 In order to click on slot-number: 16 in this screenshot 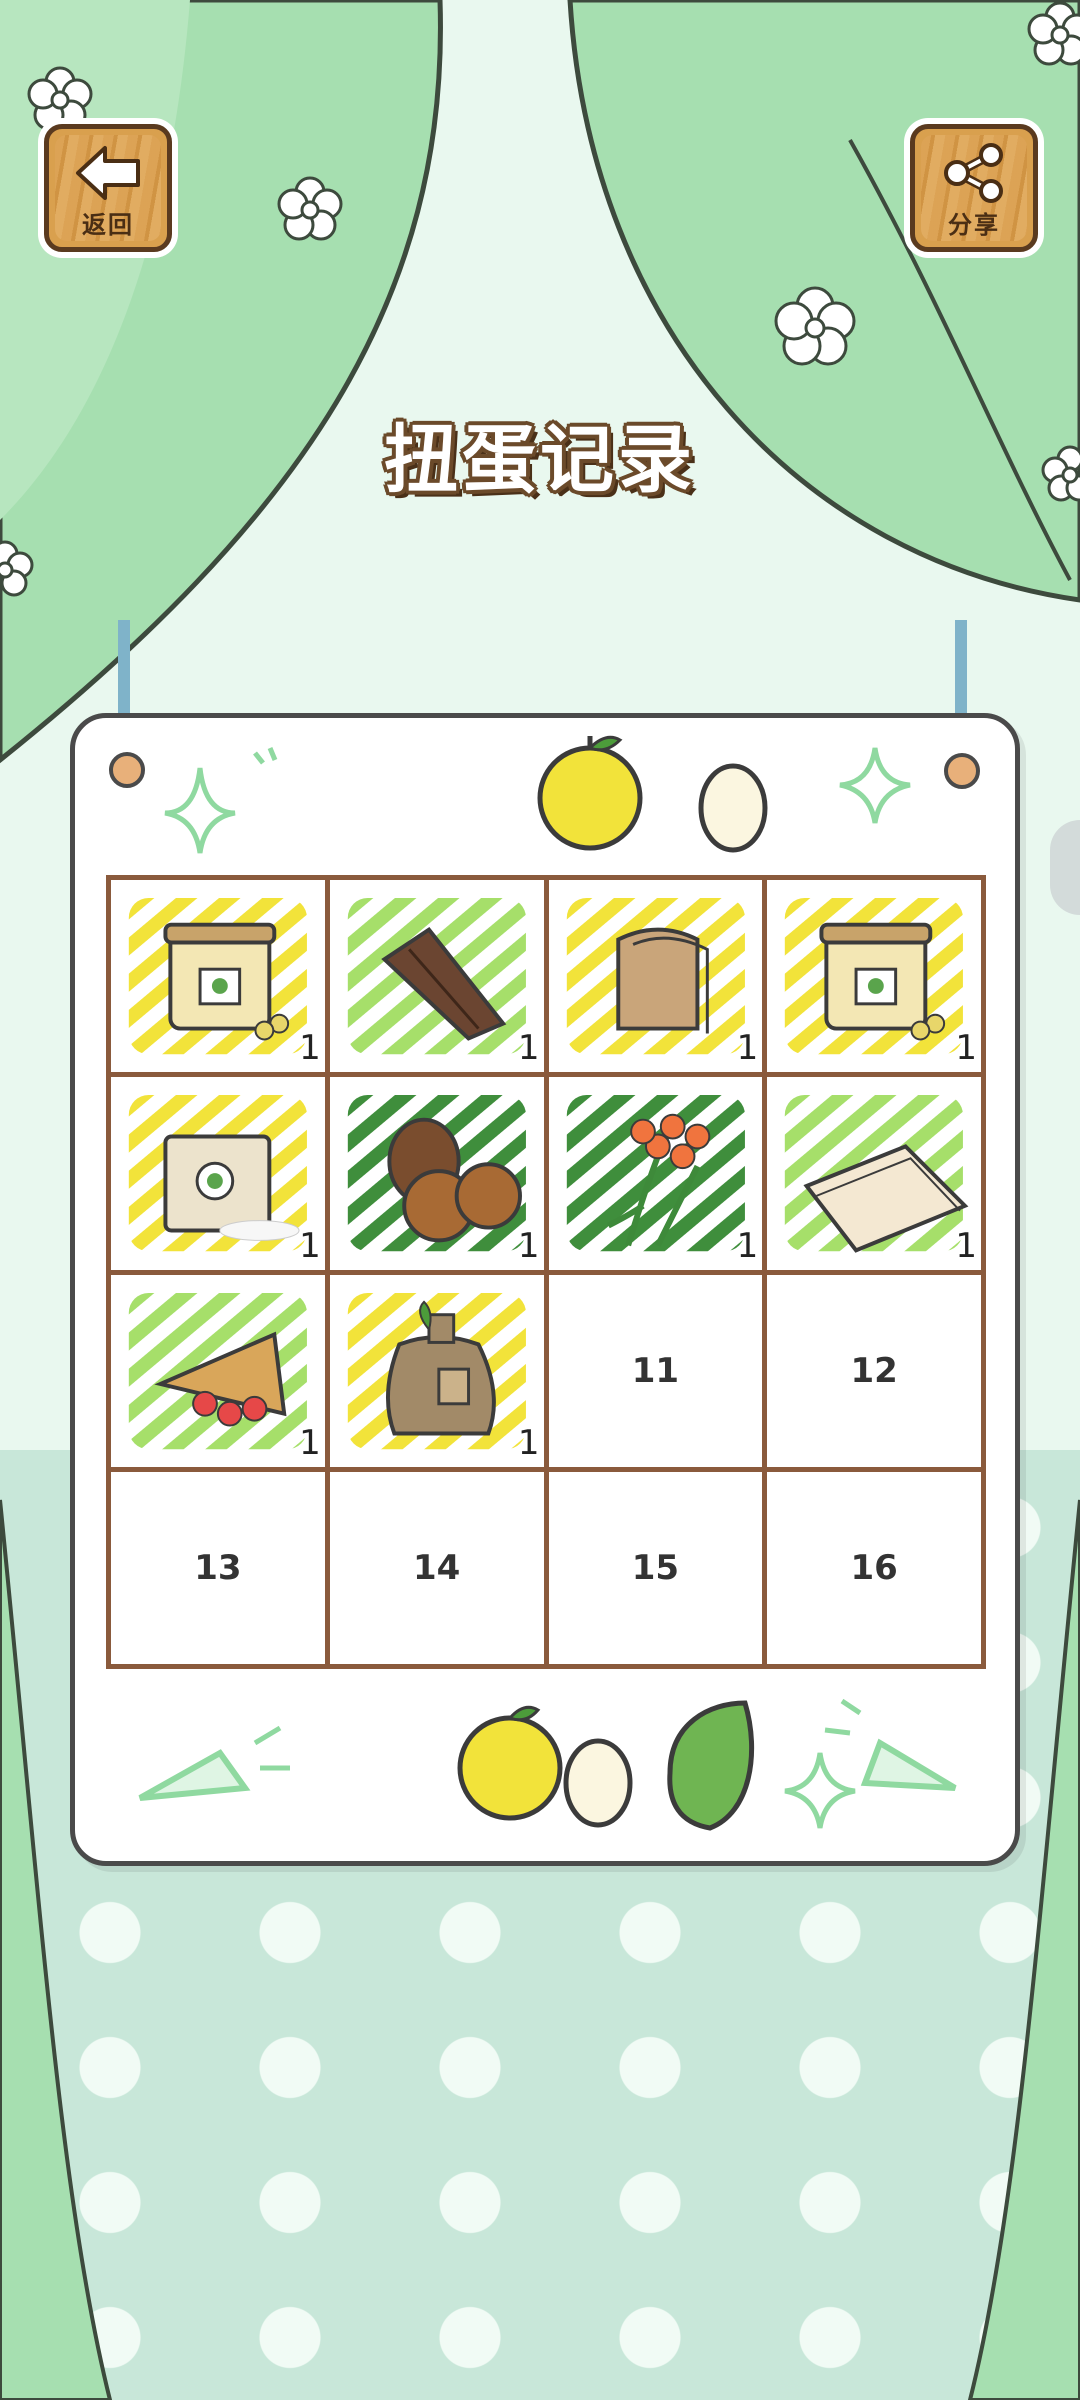, I will do `click(874, 1567)`.